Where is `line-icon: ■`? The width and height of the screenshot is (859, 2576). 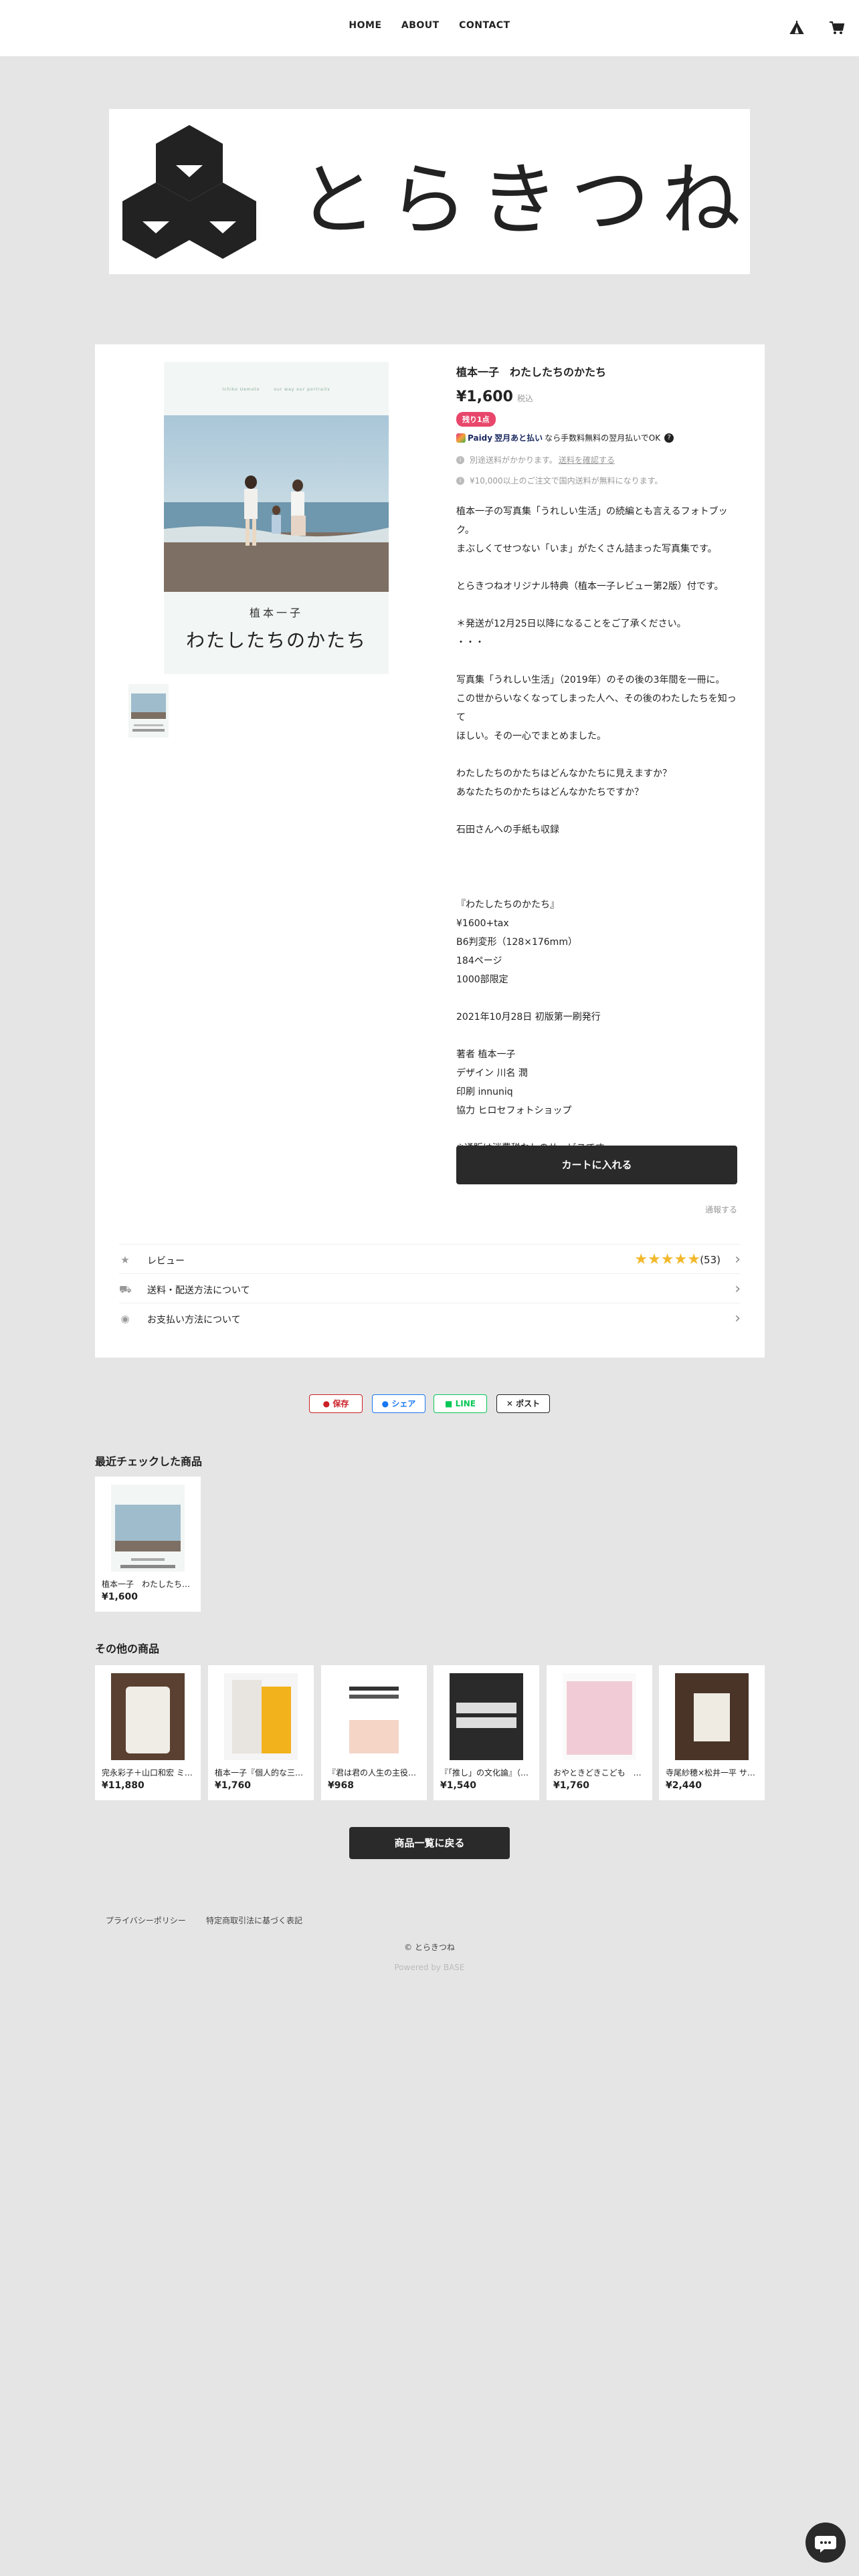
line-icon: ■ is located at coordinates (449, 1403).